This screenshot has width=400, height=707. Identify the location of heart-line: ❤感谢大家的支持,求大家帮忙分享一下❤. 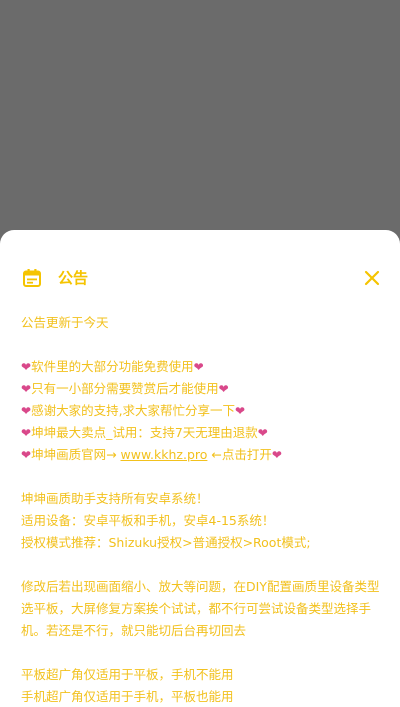
(201, 411).